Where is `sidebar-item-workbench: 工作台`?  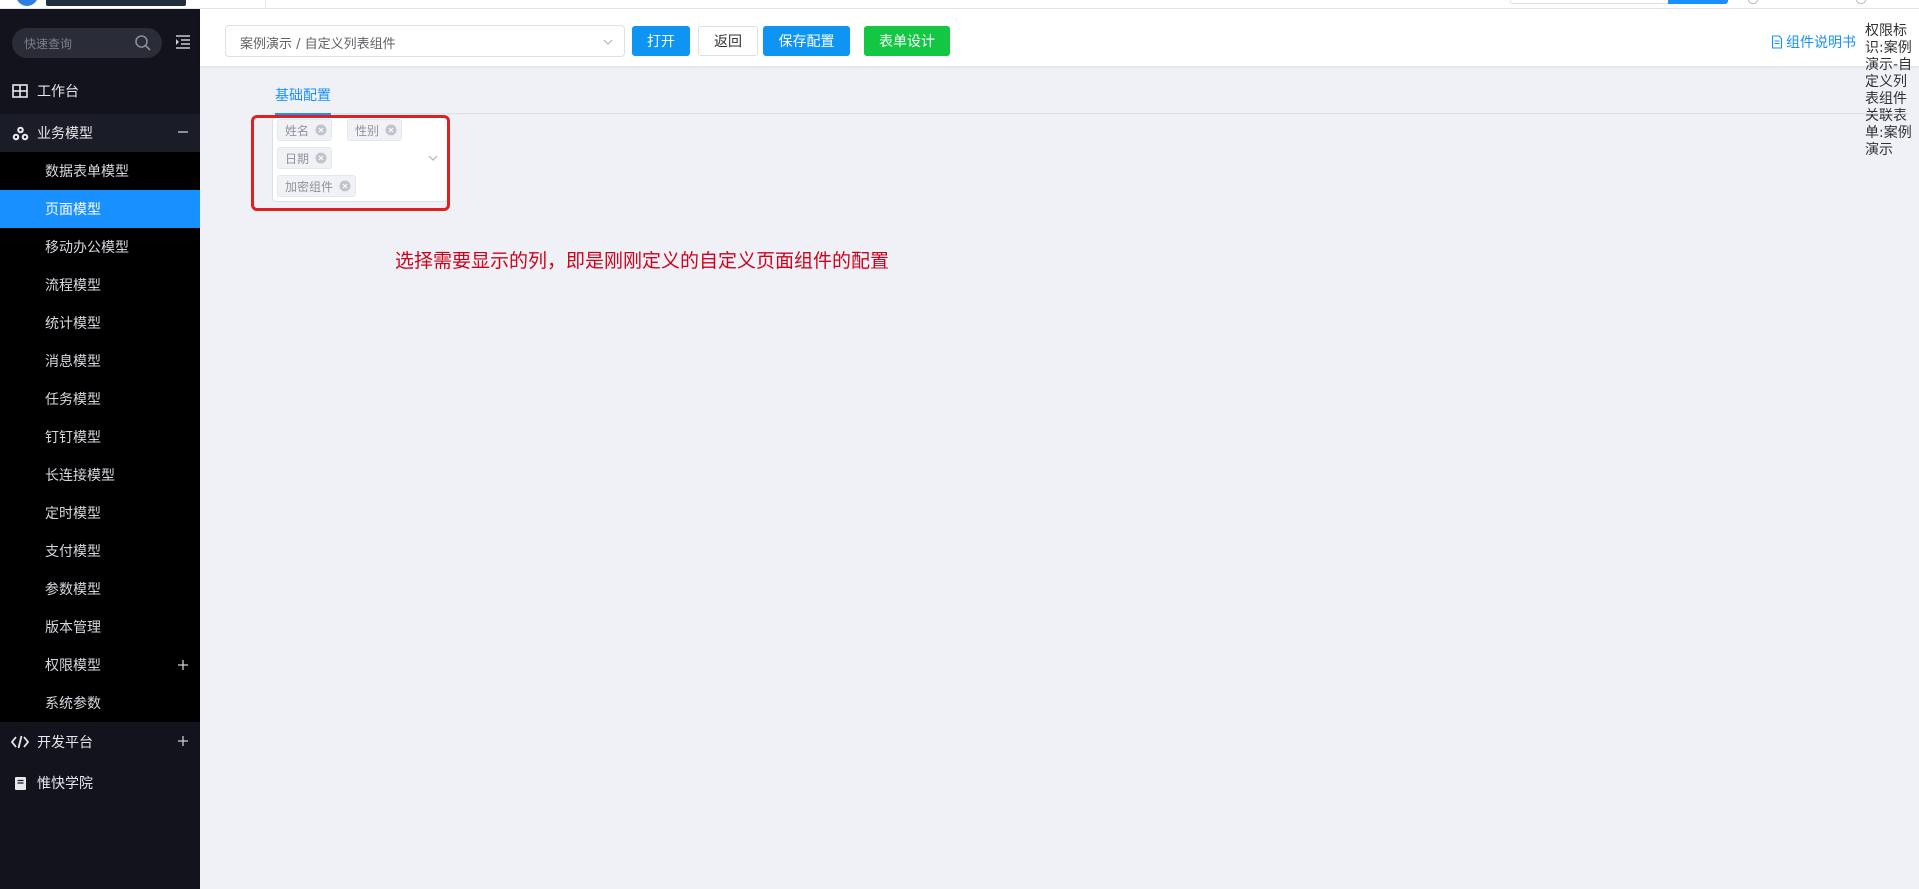 sidebar-item-workbench: 工作台 is located at coordinates (100, 91).